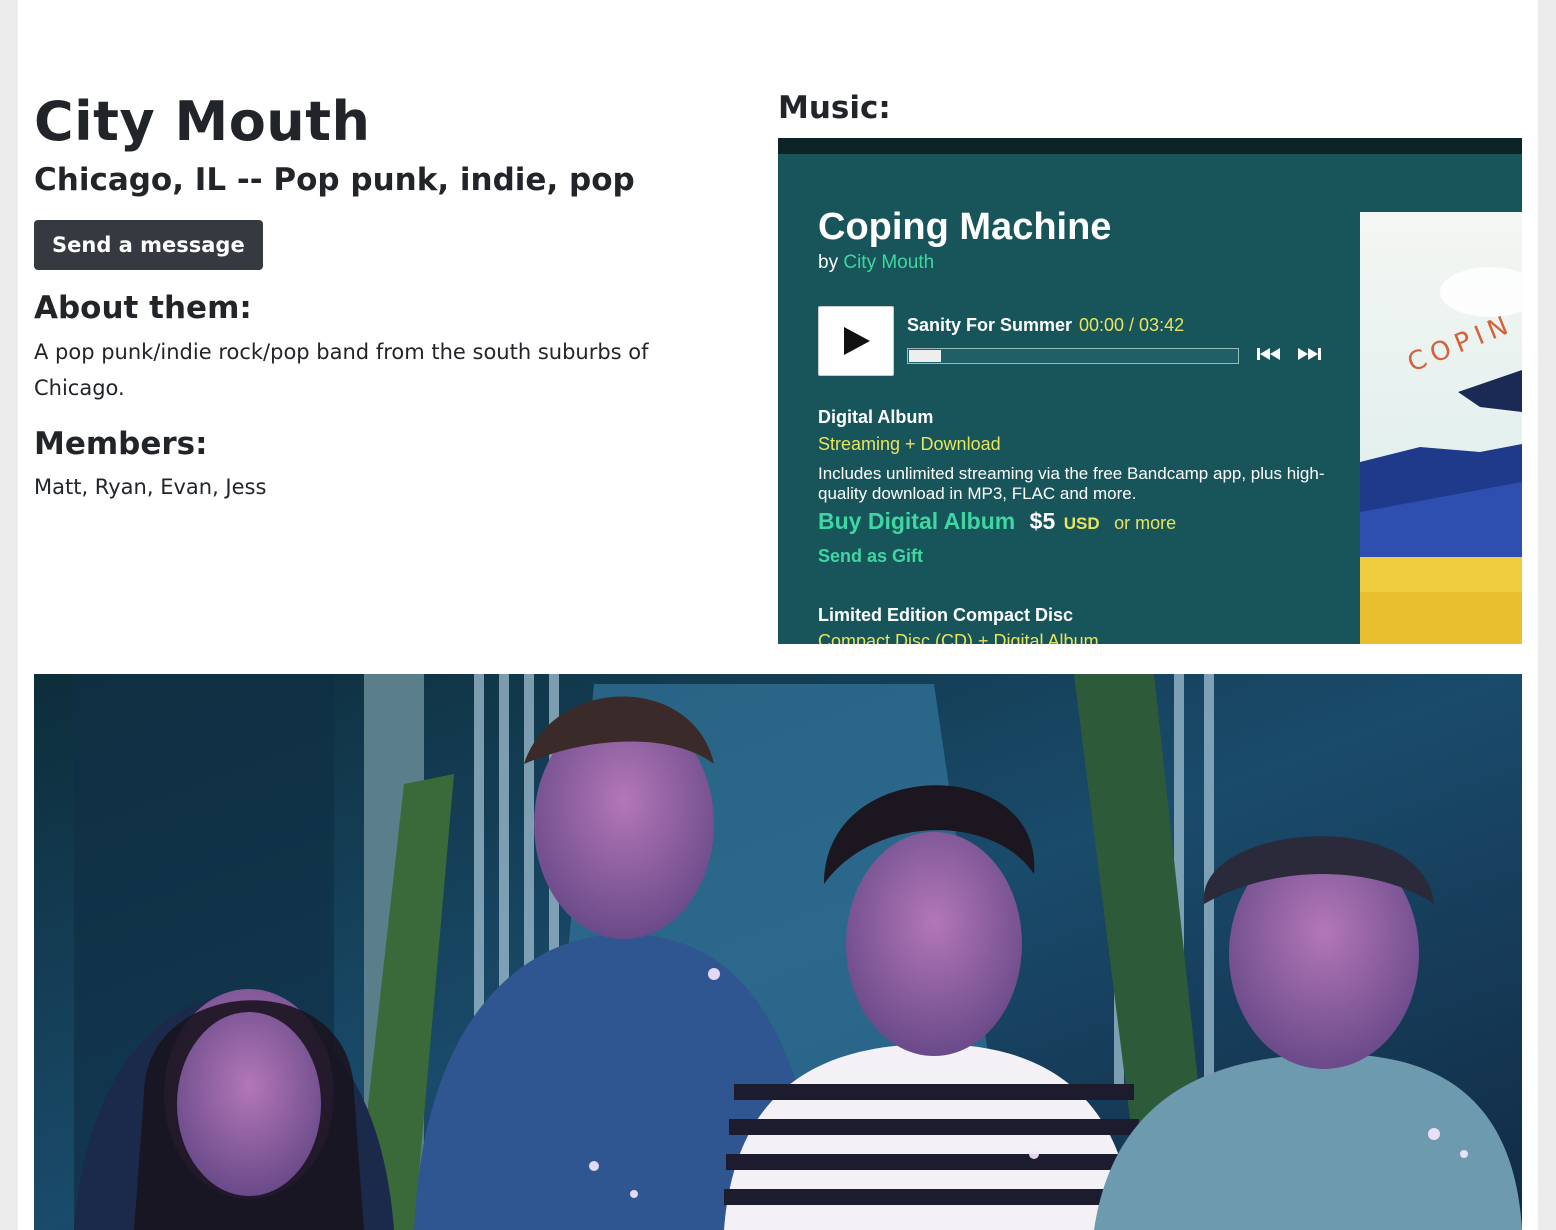  I want to click on previous-track-button, so click(1269, 356).